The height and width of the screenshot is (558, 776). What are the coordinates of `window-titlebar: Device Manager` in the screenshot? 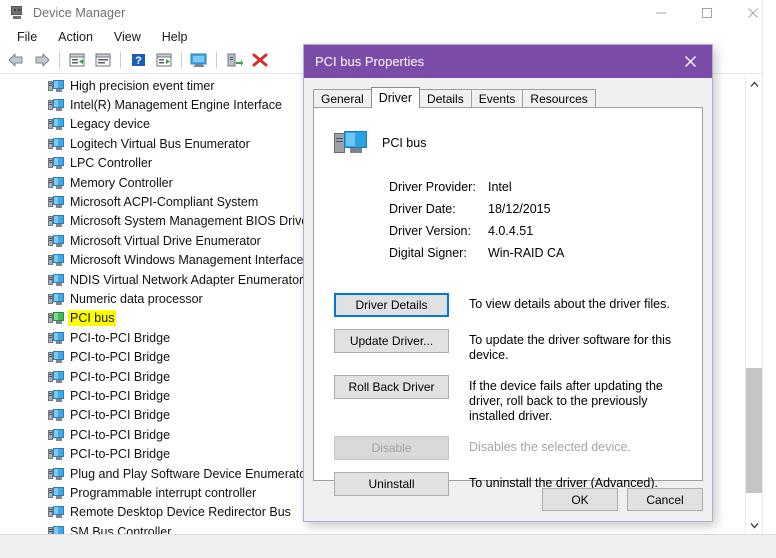 It's located at (388, 13).